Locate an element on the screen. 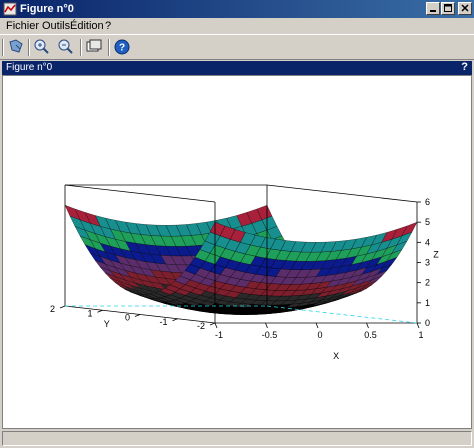 This screenshot has width=474, height=448. zoom-icon is located at coordinates (41, 46).